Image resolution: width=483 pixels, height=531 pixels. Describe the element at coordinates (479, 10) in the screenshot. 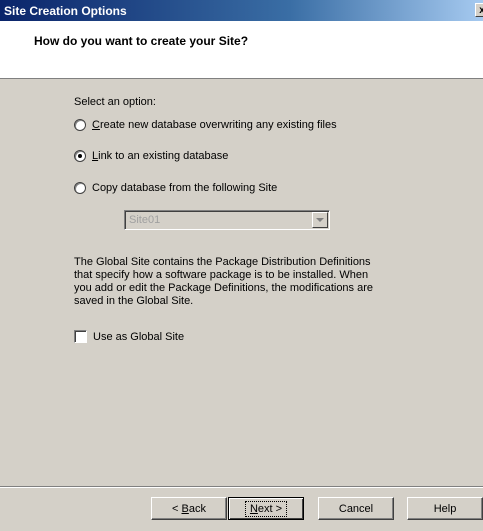

I see `close-icon: x` at that location.